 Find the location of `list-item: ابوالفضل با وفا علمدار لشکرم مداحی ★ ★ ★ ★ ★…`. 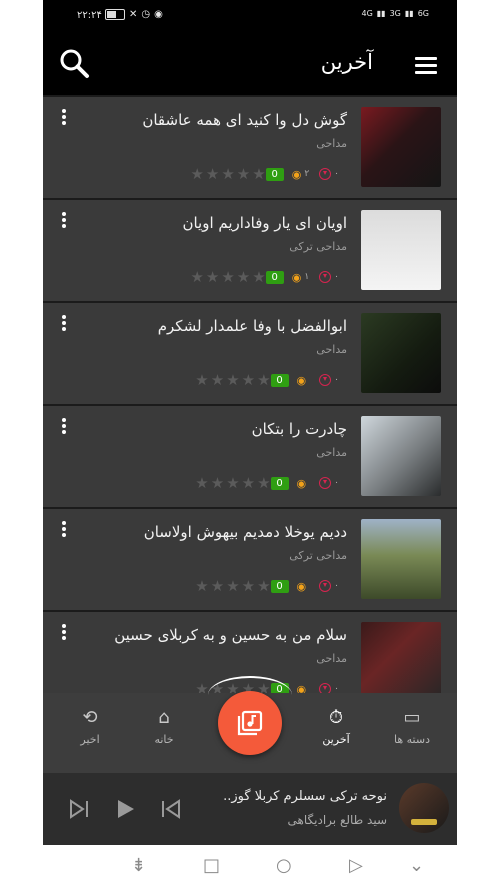

list-item: ابوالفضل با وفا علمدار لشکرم مداحی ★ ★ ★ ★ ★… is located at coordinates (250, 354).